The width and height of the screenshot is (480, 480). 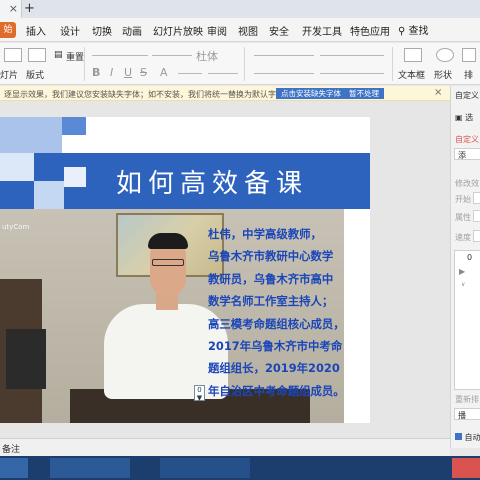 What do you see at coordinates (148, 94) in the screenshot?
I see `notification-message: 逐显示效果，我们建议您安装缺失字体；如不安装，我们将统一替换为默认字体。` at bounding box center [148, 94].